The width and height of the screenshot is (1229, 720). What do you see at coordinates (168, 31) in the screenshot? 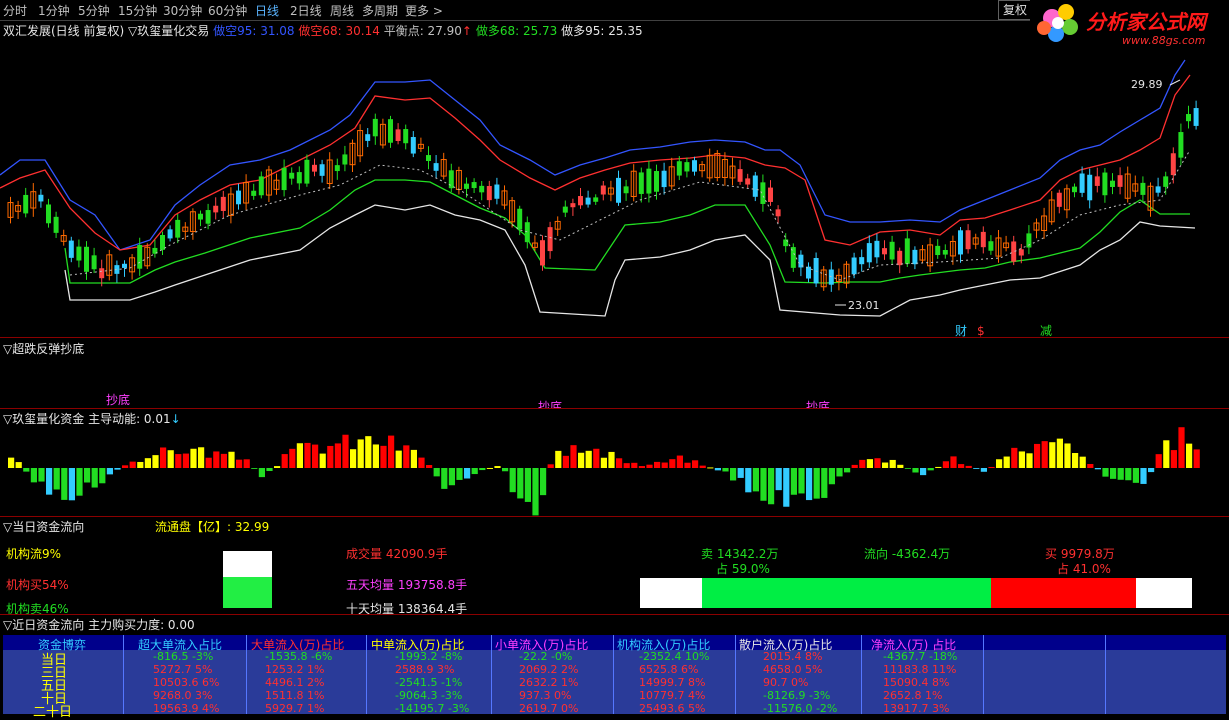
I see `indicator-name: ▽玖玺量化交易` at bounding box center [168, 31].